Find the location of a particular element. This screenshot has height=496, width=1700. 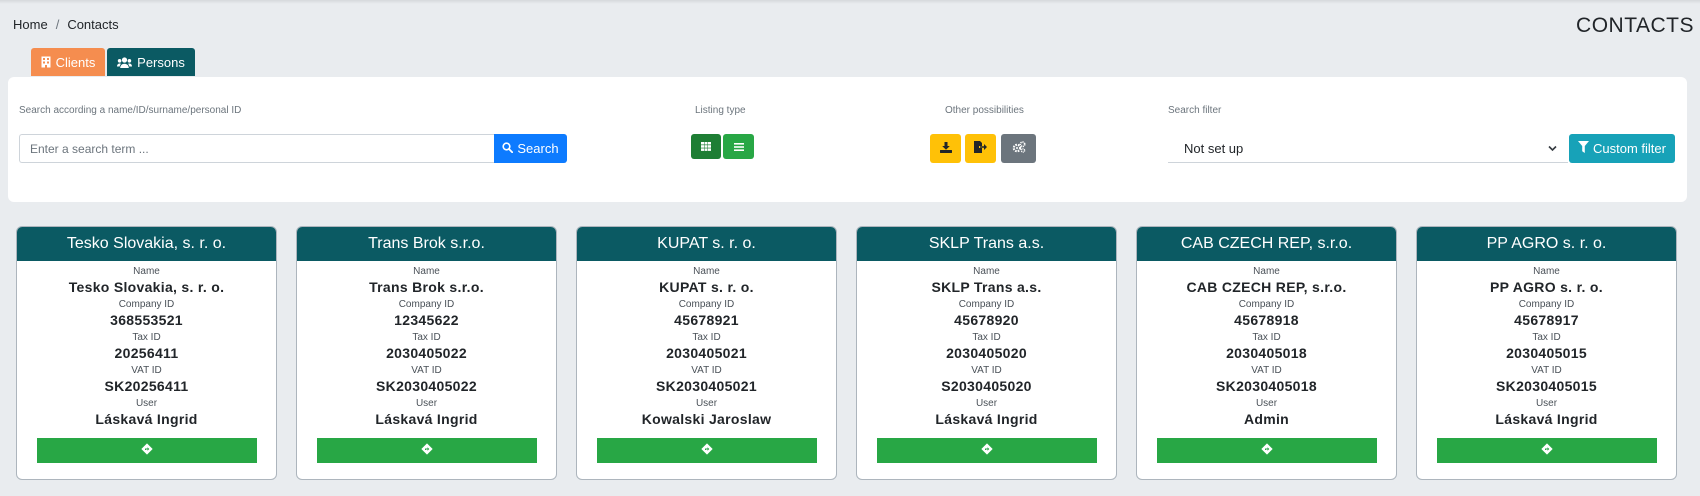

company-id-value: 45678917 is located at coordinates (1546, 320).